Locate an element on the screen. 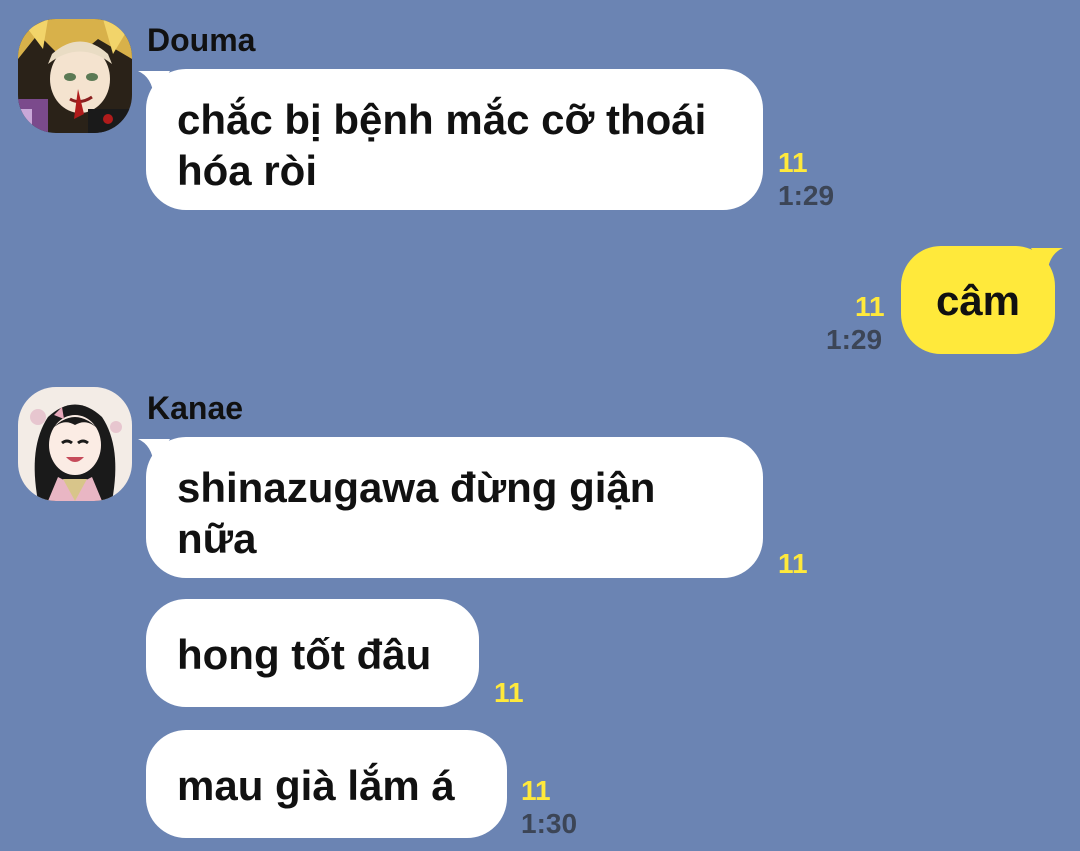 The width and height of the screenshot is (1080, 851). avatar-douma is located at coordinates (75, 76).